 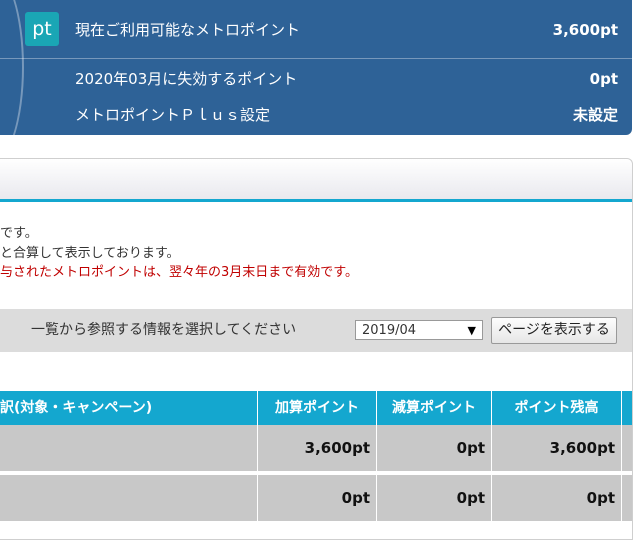 What do you see at coordinates (90, 253) in the screenshot?
I see `info-note-2: と合算して表示しております。` at bounding box center [90, 253].